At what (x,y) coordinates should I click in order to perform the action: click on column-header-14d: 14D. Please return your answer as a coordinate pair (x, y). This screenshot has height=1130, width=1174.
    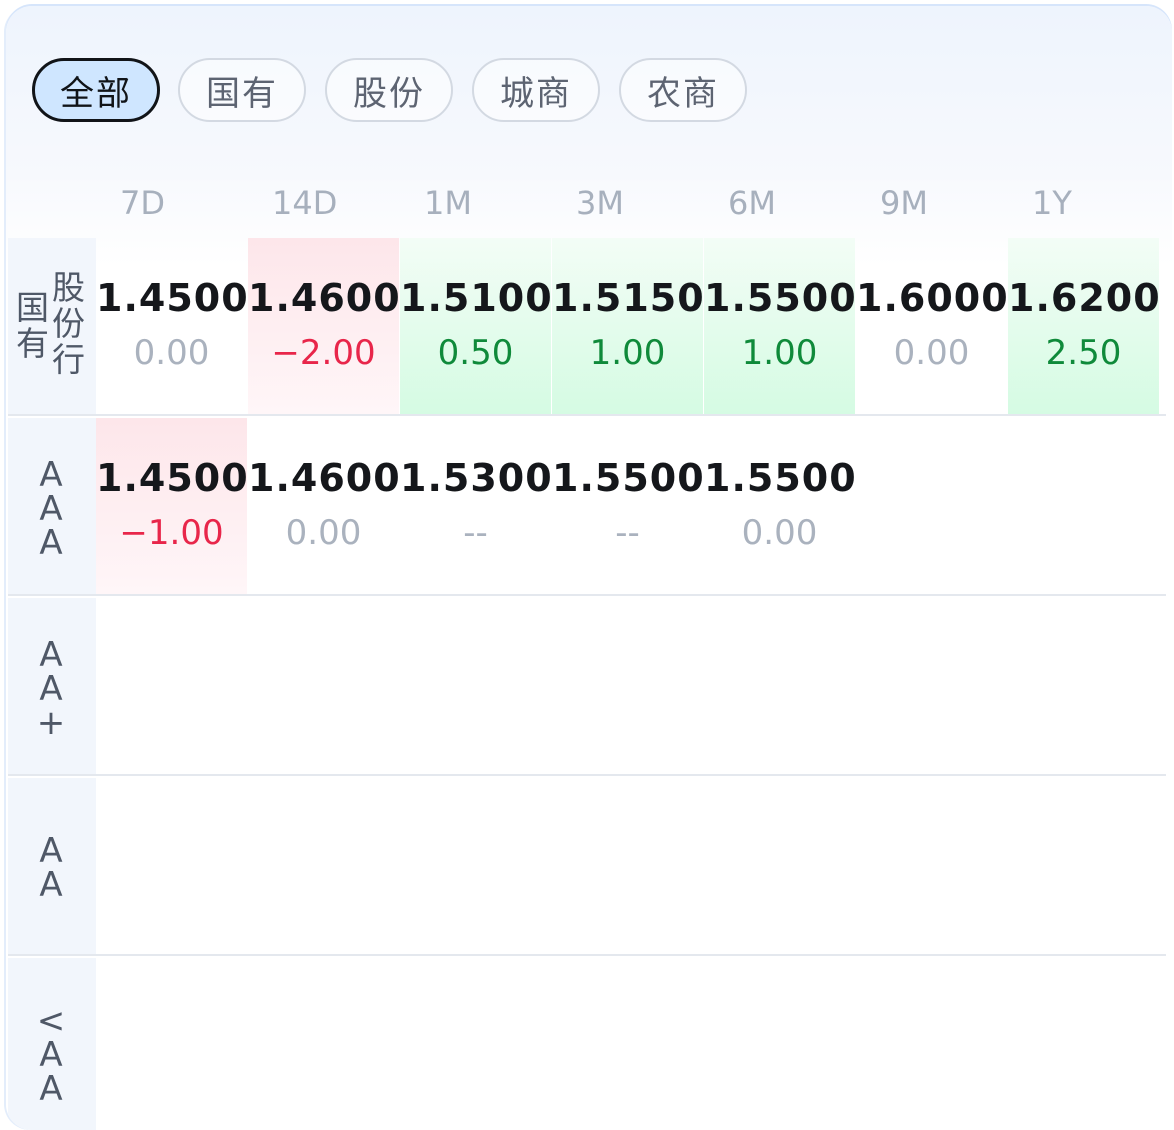
    Looking at the image, I should click on (305, 203).